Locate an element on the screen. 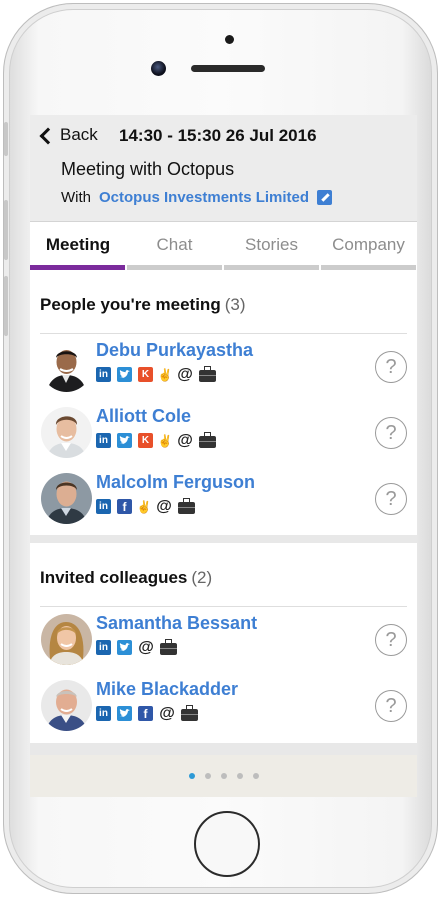  person-name: Malcolm Ferguson is located at coordinates (175, 482).